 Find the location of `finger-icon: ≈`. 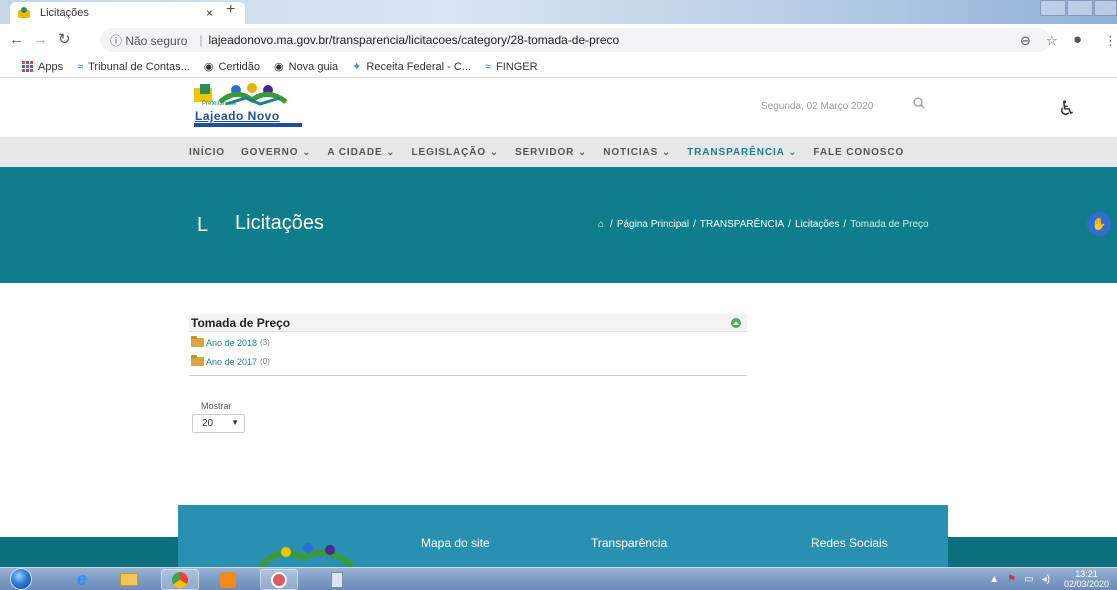

finger-icon: ≈ is located at coordinates (487, 66).